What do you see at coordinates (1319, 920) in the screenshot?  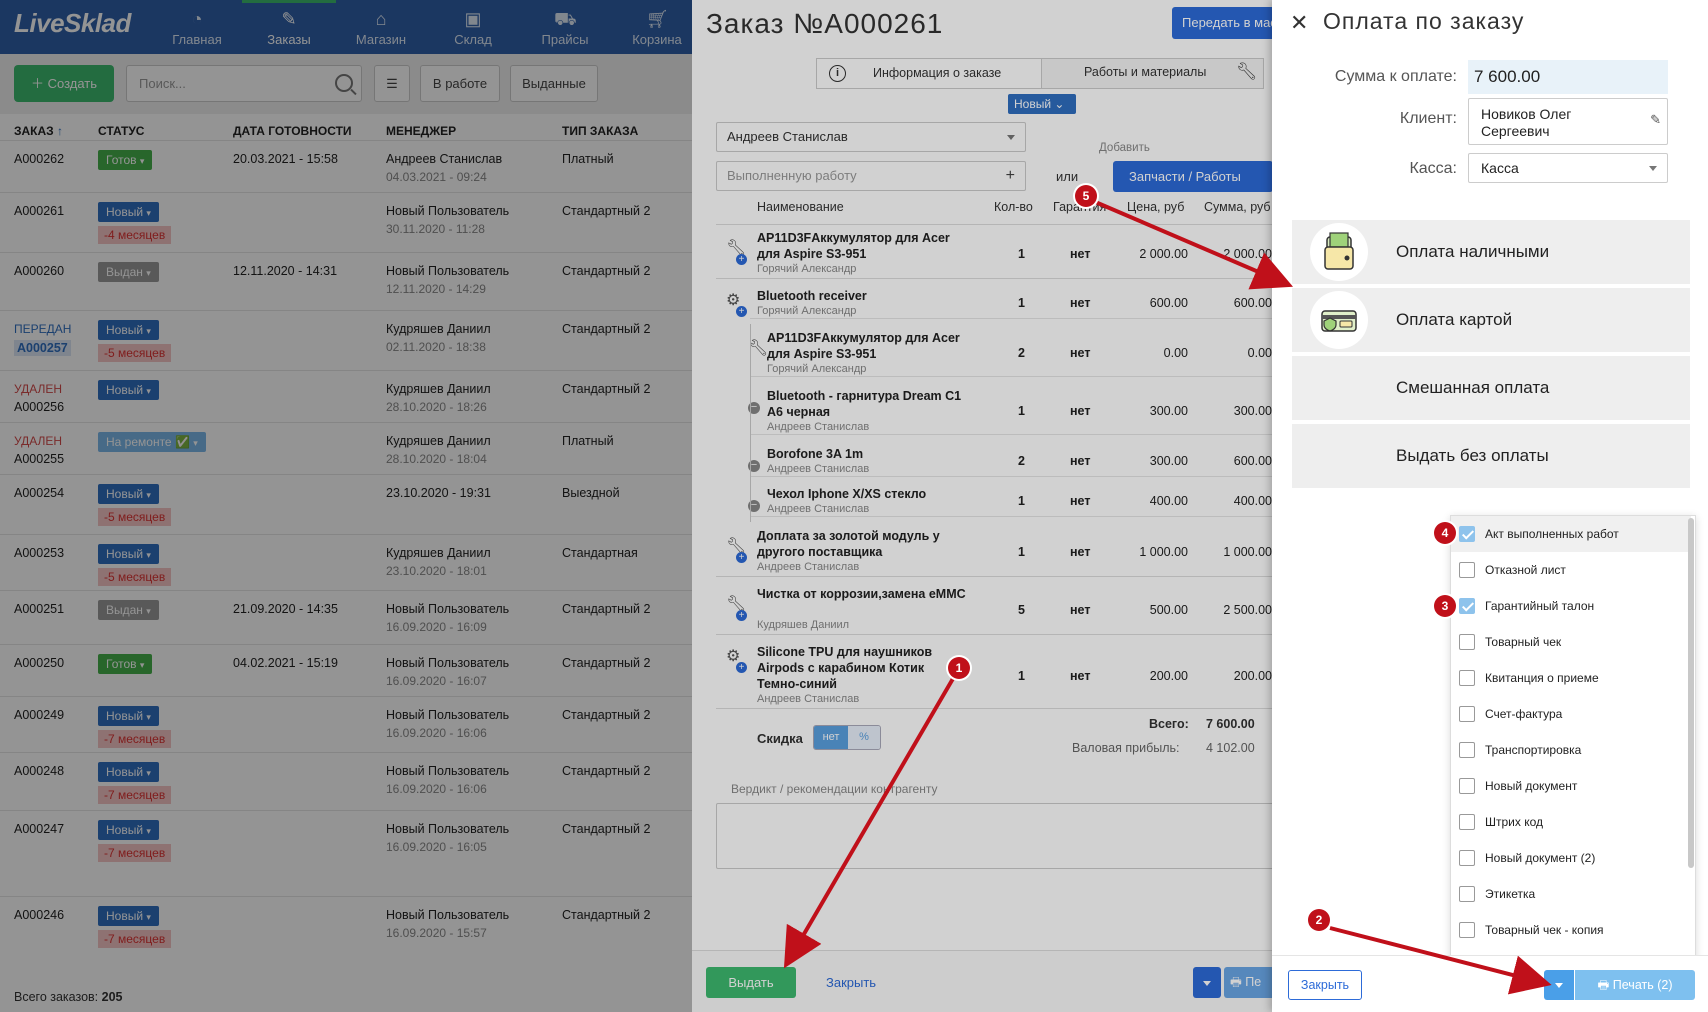 I see `marker-2: 2` at bounding box center [1319, 920].